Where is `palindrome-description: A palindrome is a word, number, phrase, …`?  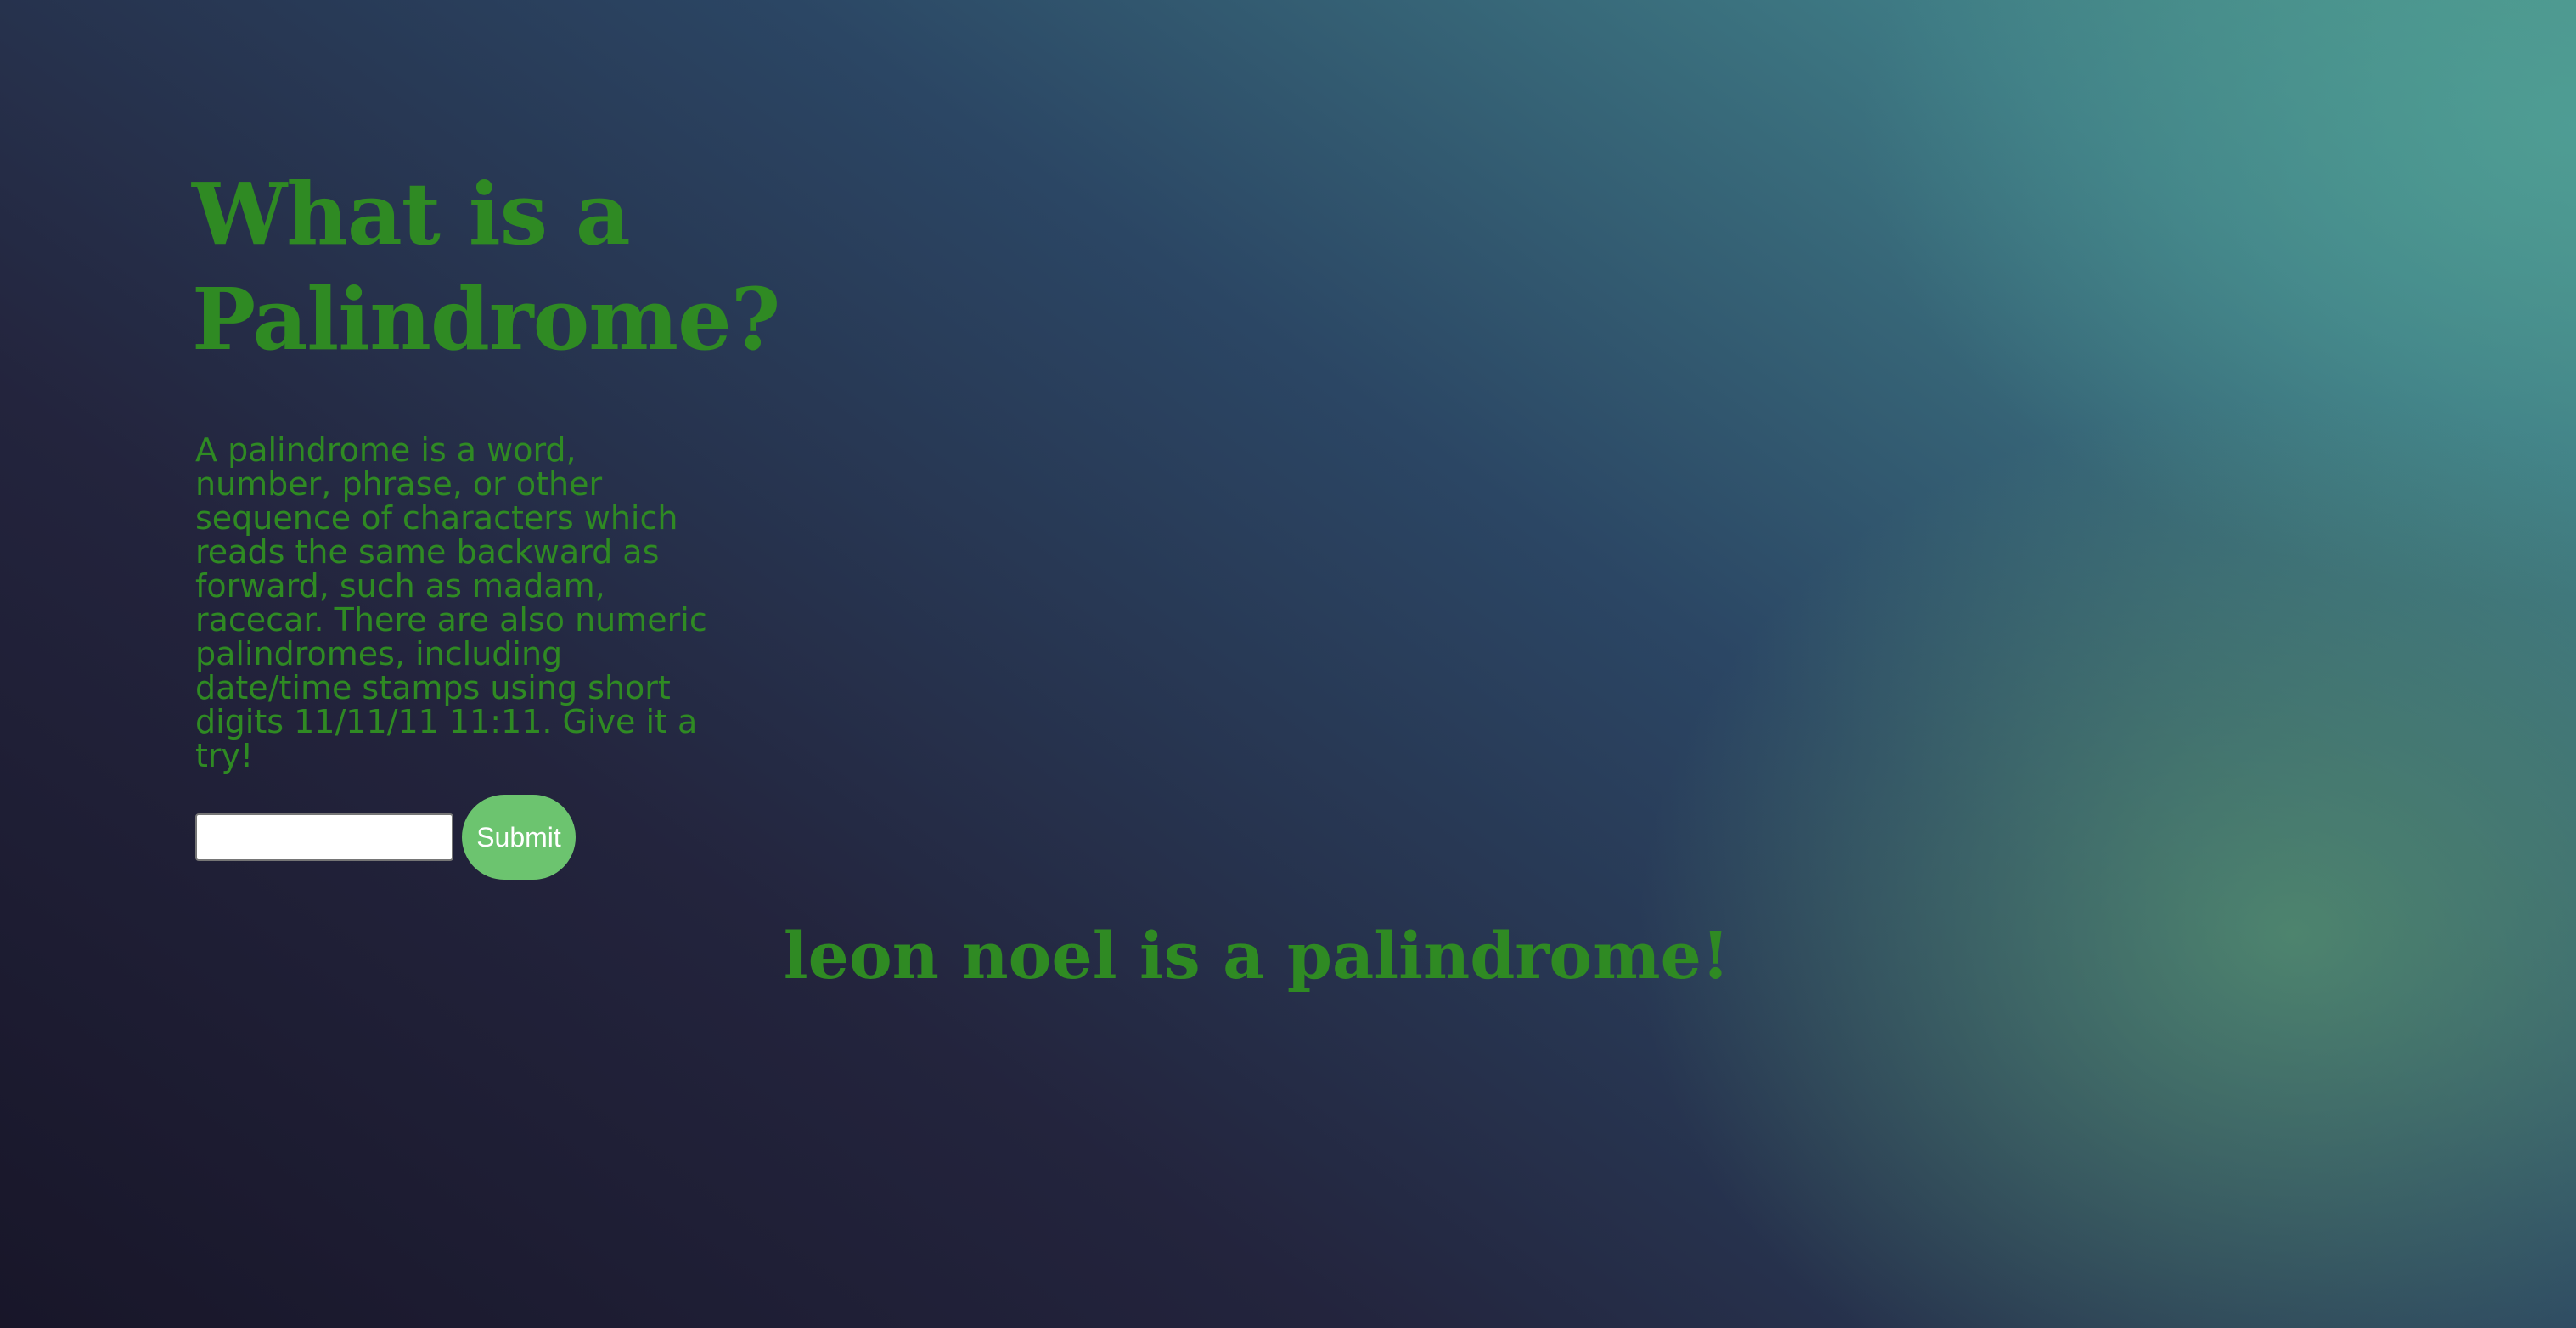 palindrome-description: A palindrome is a word, number, phrase, … is located at coordinates (451, 602).